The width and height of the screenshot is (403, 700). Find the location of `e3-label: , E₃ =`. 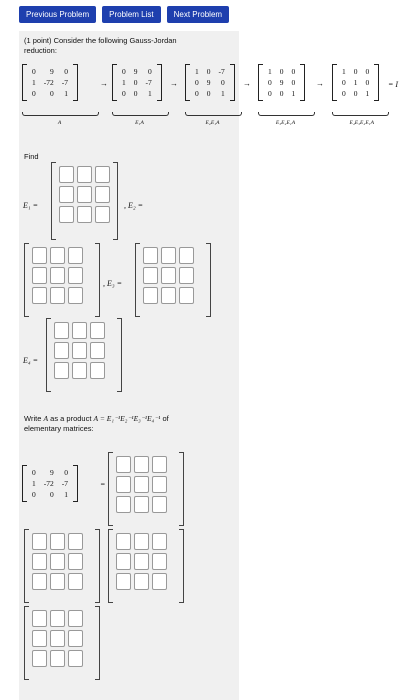

e3-label: , E₃ = is located at coordinates (113, 283).